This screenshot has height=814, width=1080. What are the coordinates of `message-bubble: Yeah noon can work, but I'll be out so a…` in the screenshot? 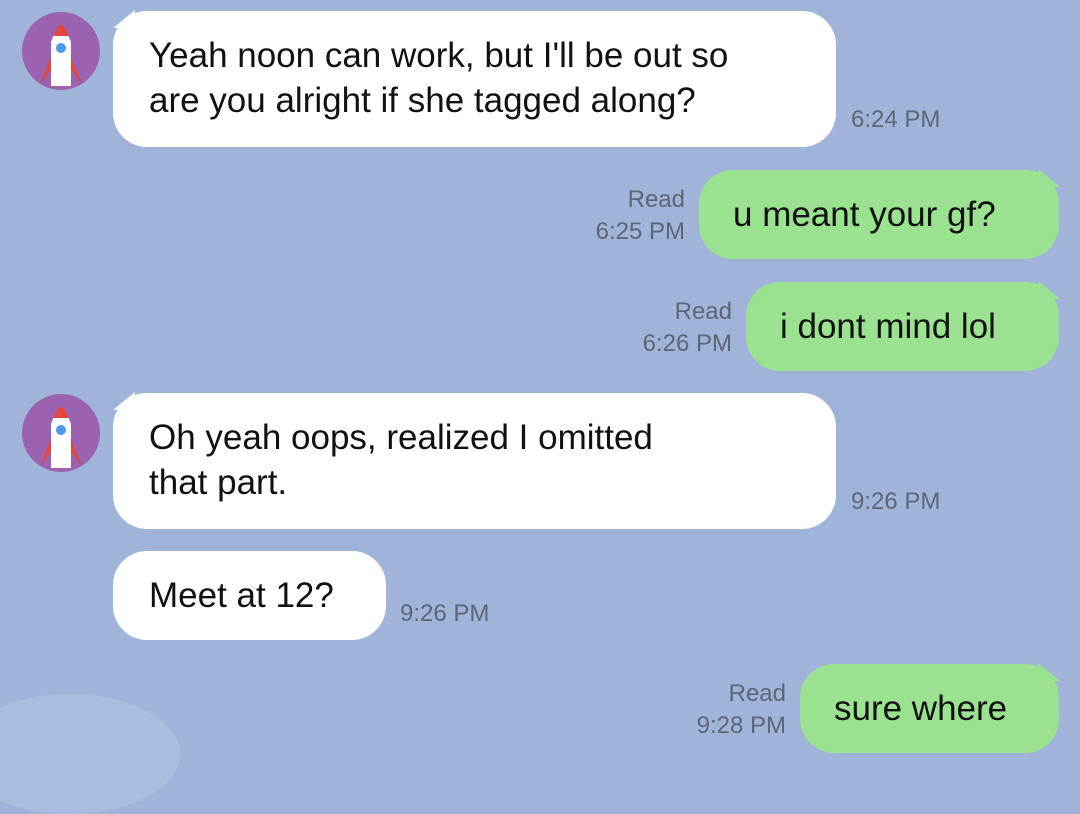 It's located at (474, 79).